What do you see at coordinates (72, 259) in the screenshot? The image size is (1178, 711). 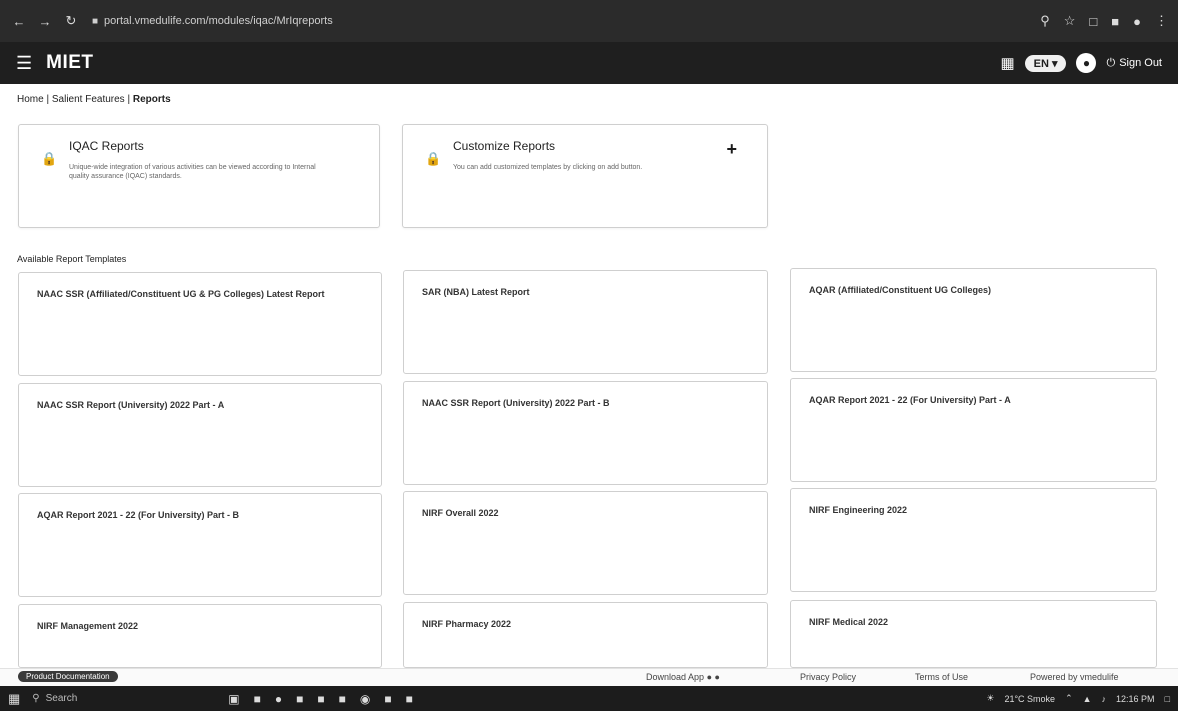 I see `available-templates-label: Available Report Templates` at bounding box center [72, 259].